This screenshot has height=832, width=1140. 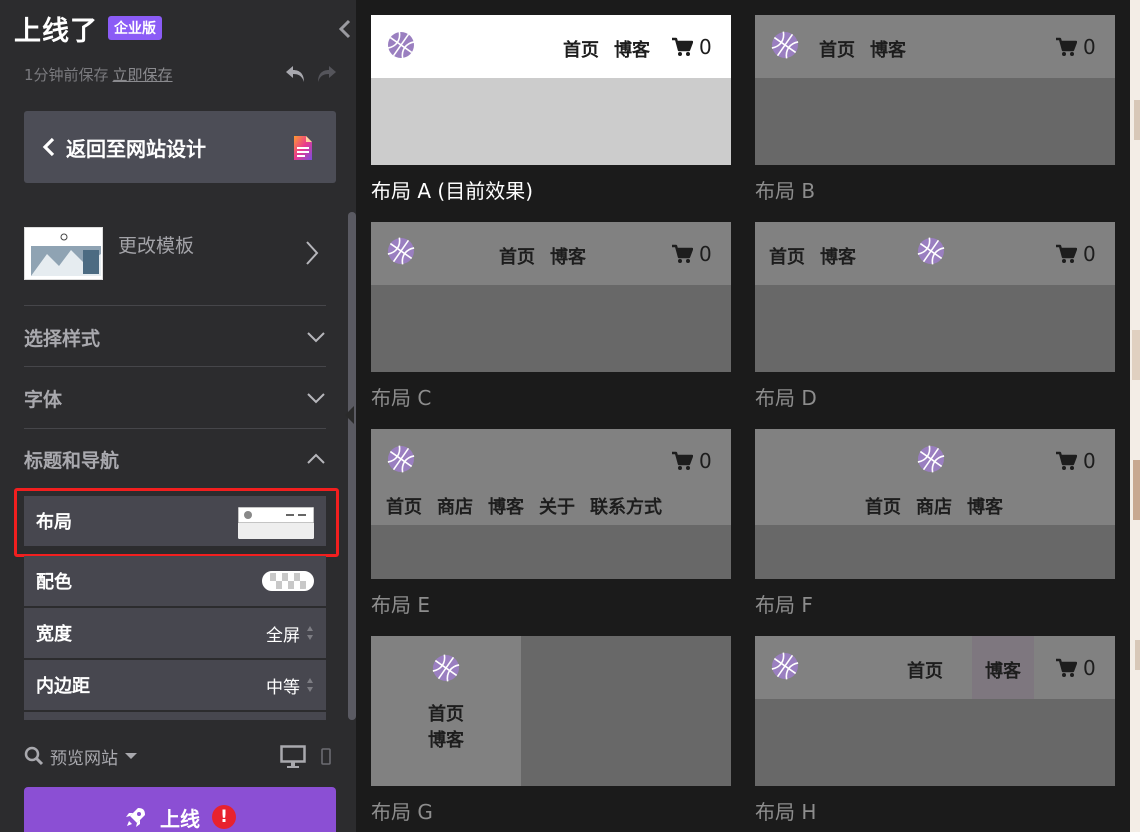 I want to click on mobile-view-button, so click(x=326, y=757).